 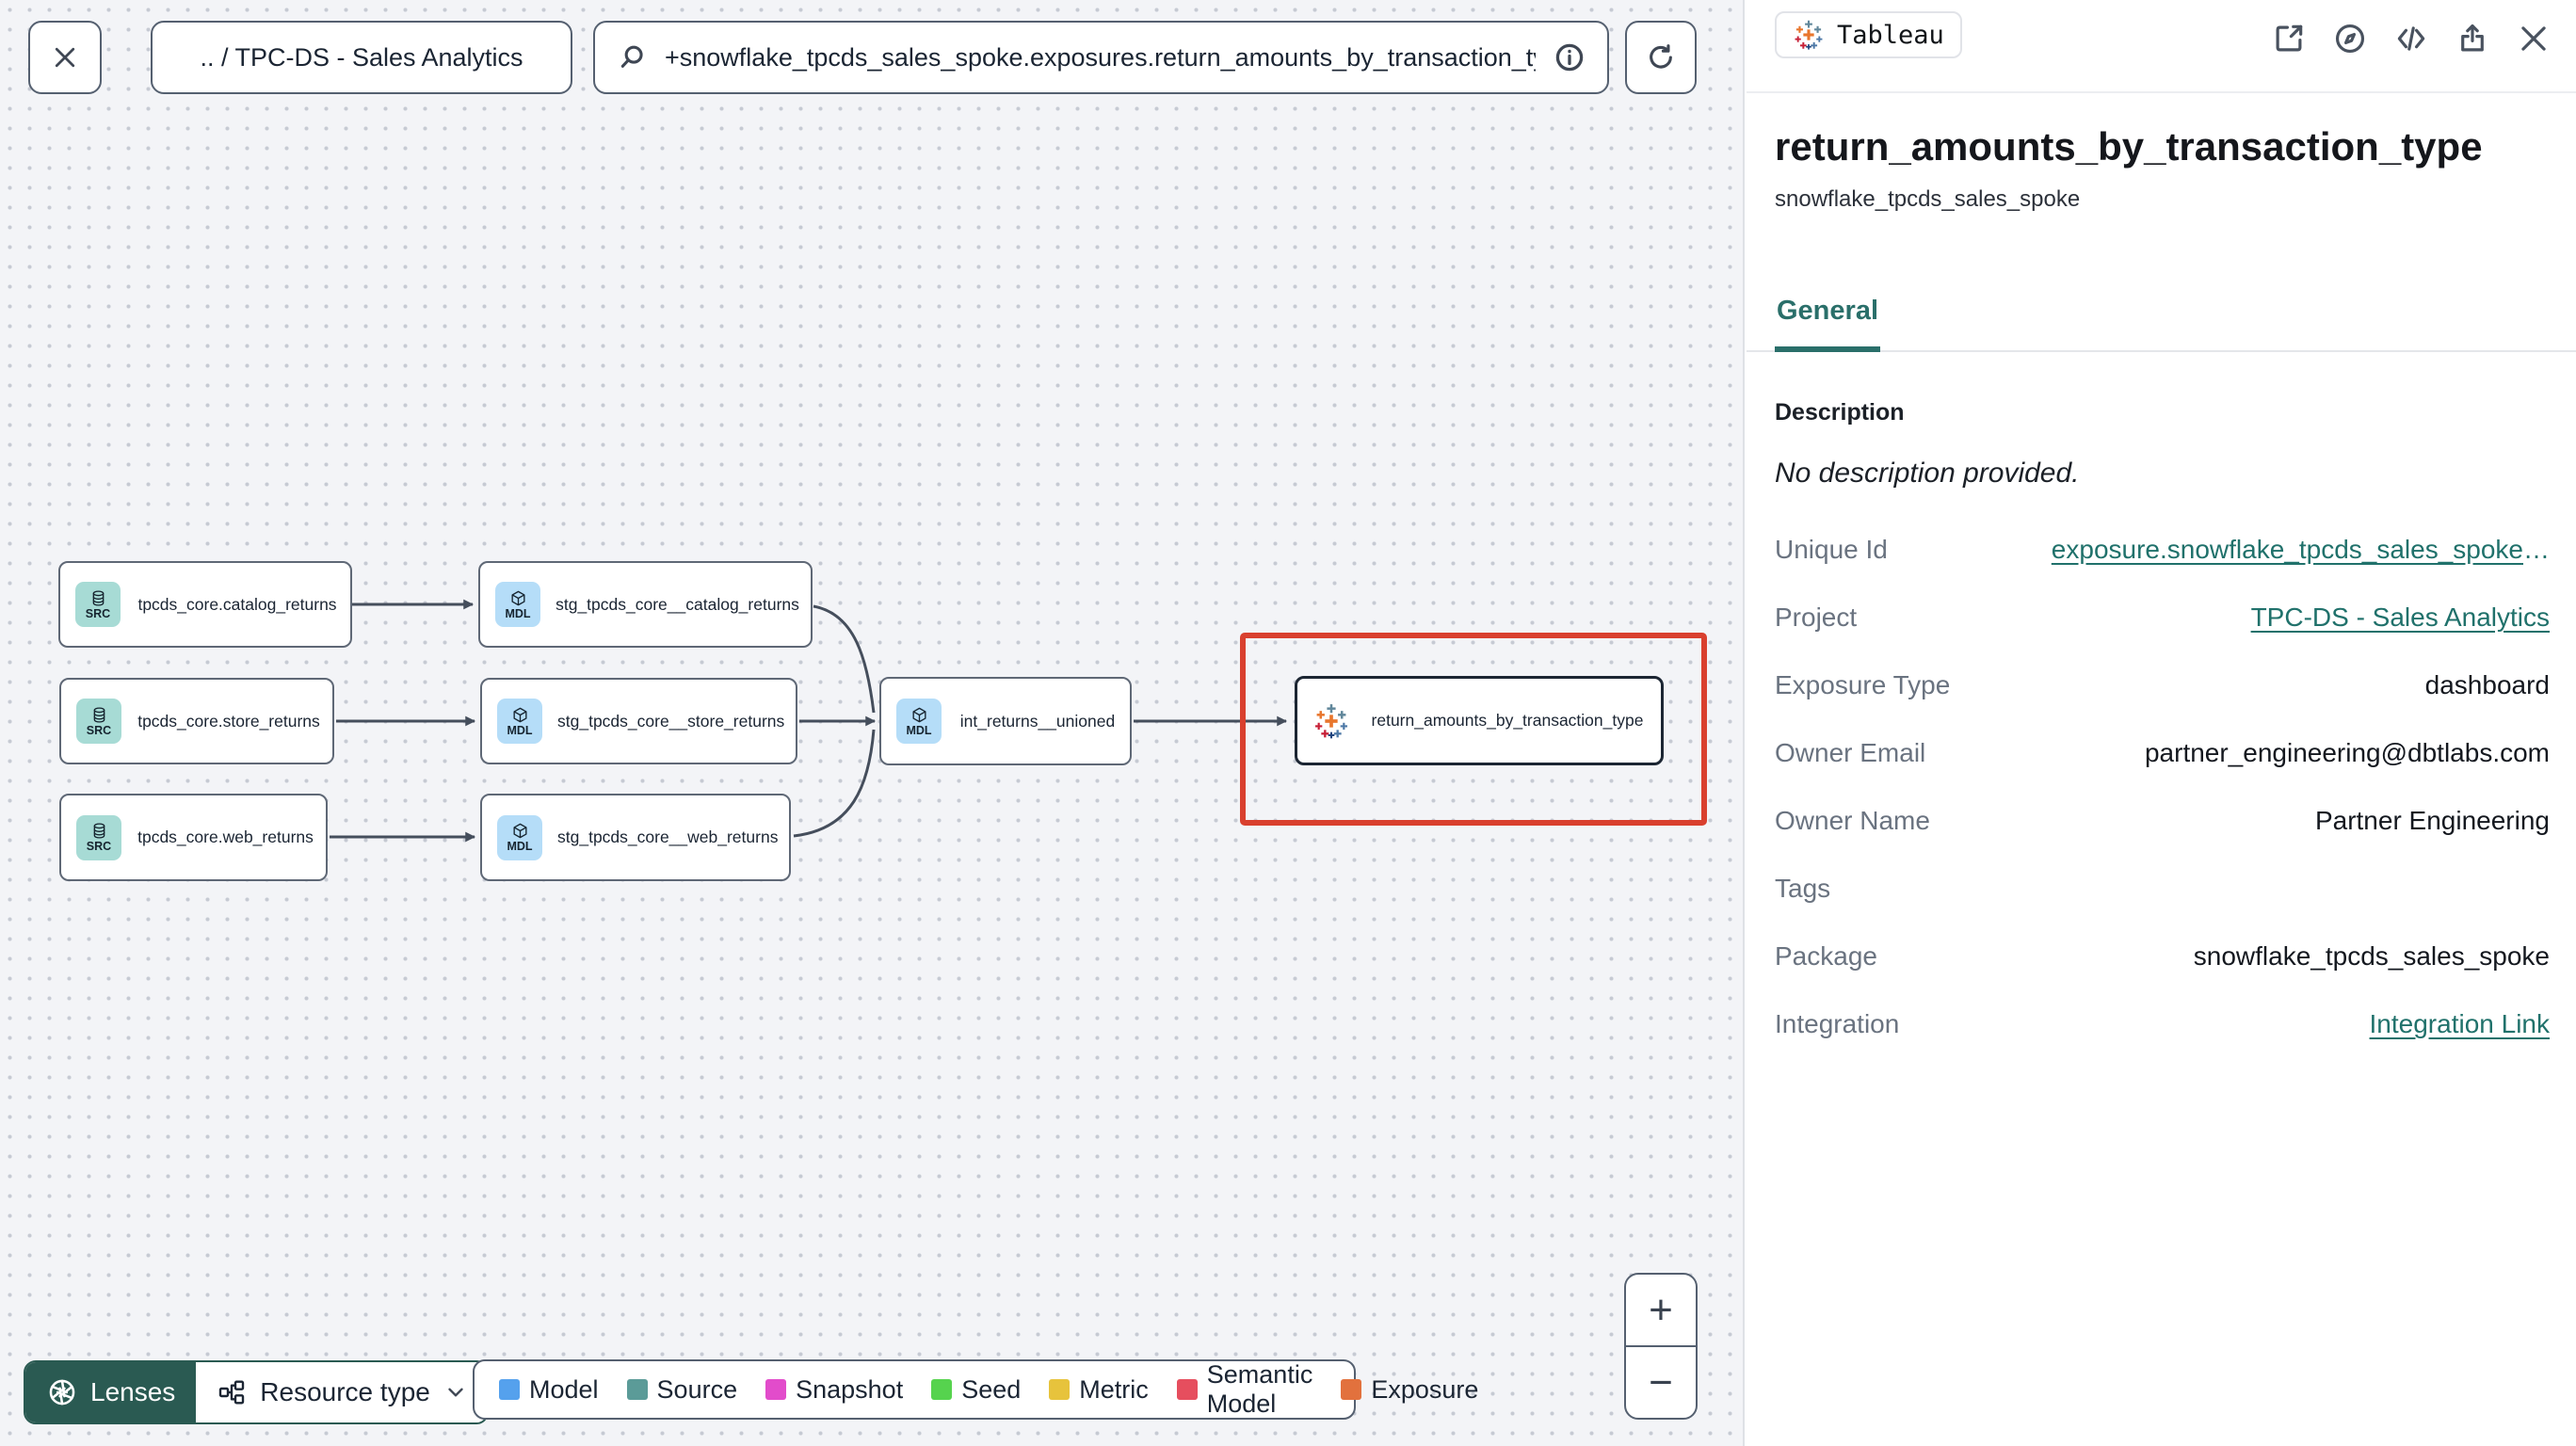 I want to click on chevron-down-icon, so click(x=455, y=1392).